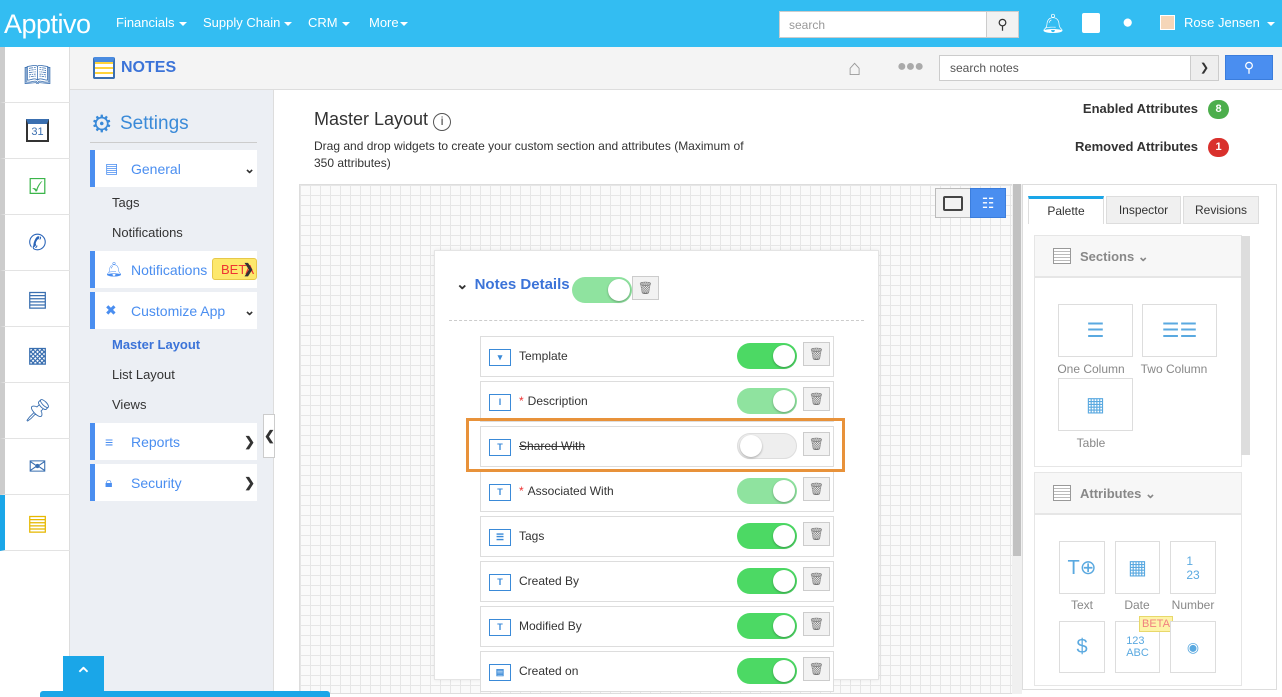 The image size is (1282, 697). Describe the element at coordinates (1082, 567) in the screenshot. I see `text-tile: T⊕` at that location.